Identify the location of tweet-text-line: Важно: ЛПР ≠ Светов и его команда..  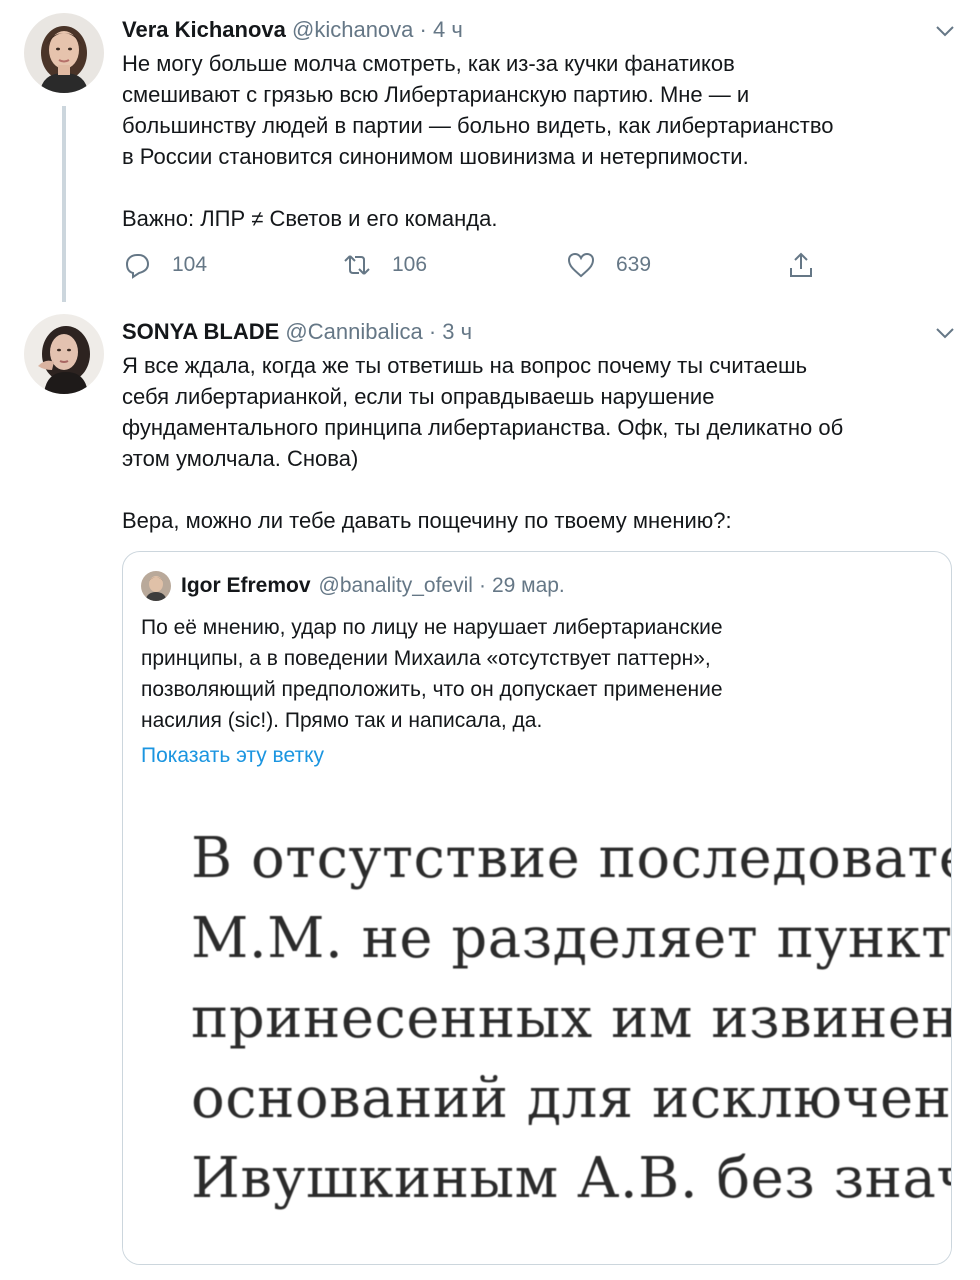
(310, 218).